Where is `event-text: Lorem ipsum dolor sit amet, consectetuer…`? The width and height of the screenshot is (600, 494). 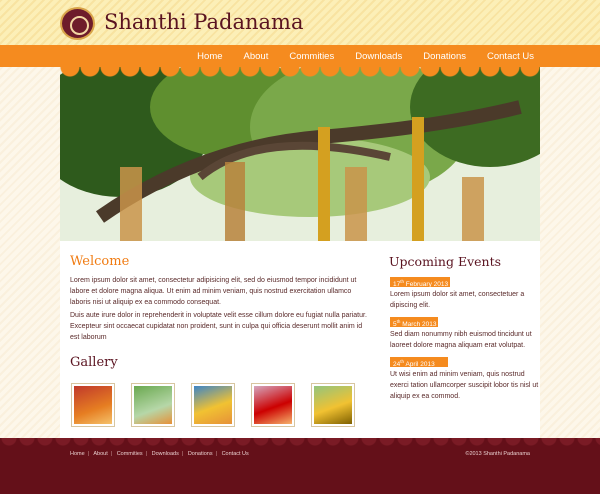
event-text: Lorem ipsum dolor sit amet, consectetuer… is located at coordinates (457, 300).